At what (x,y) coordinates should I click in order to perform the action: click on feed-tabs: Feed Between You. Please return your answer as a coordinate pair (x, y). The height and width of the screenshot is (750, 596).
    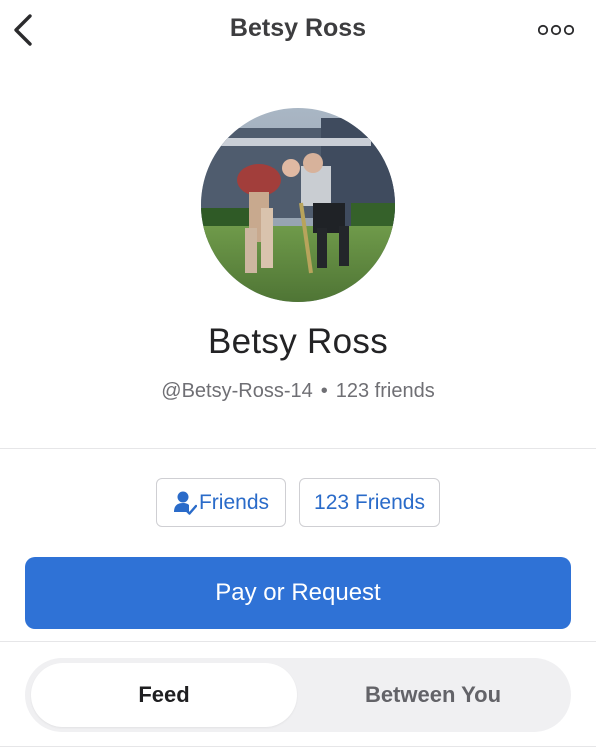
    Looking at the image, I should click on (298, 695).